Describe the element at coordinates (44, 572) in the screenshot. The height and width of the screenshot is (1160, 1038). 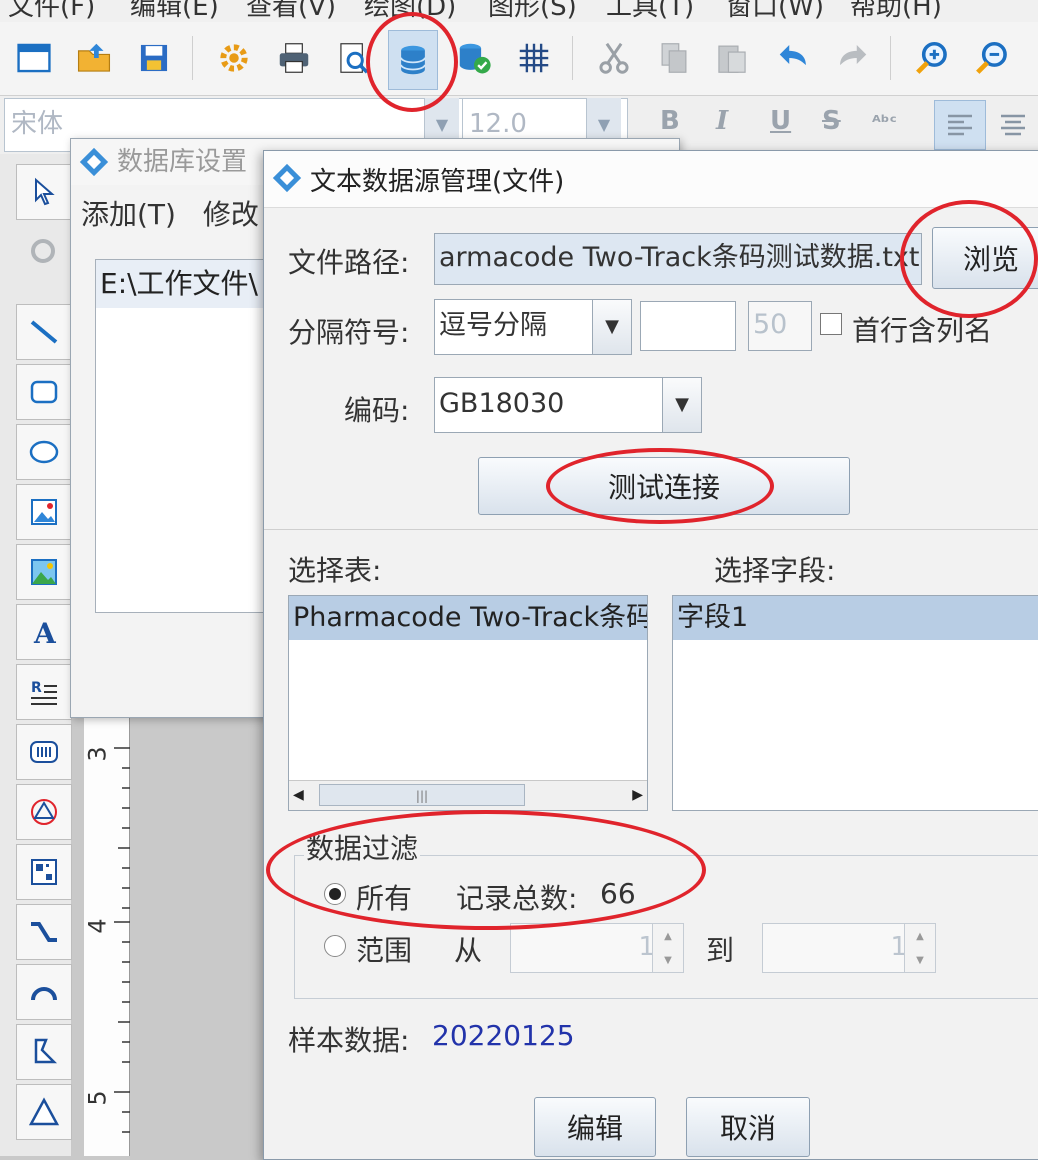
I see `image-library-tool-button` at that location.